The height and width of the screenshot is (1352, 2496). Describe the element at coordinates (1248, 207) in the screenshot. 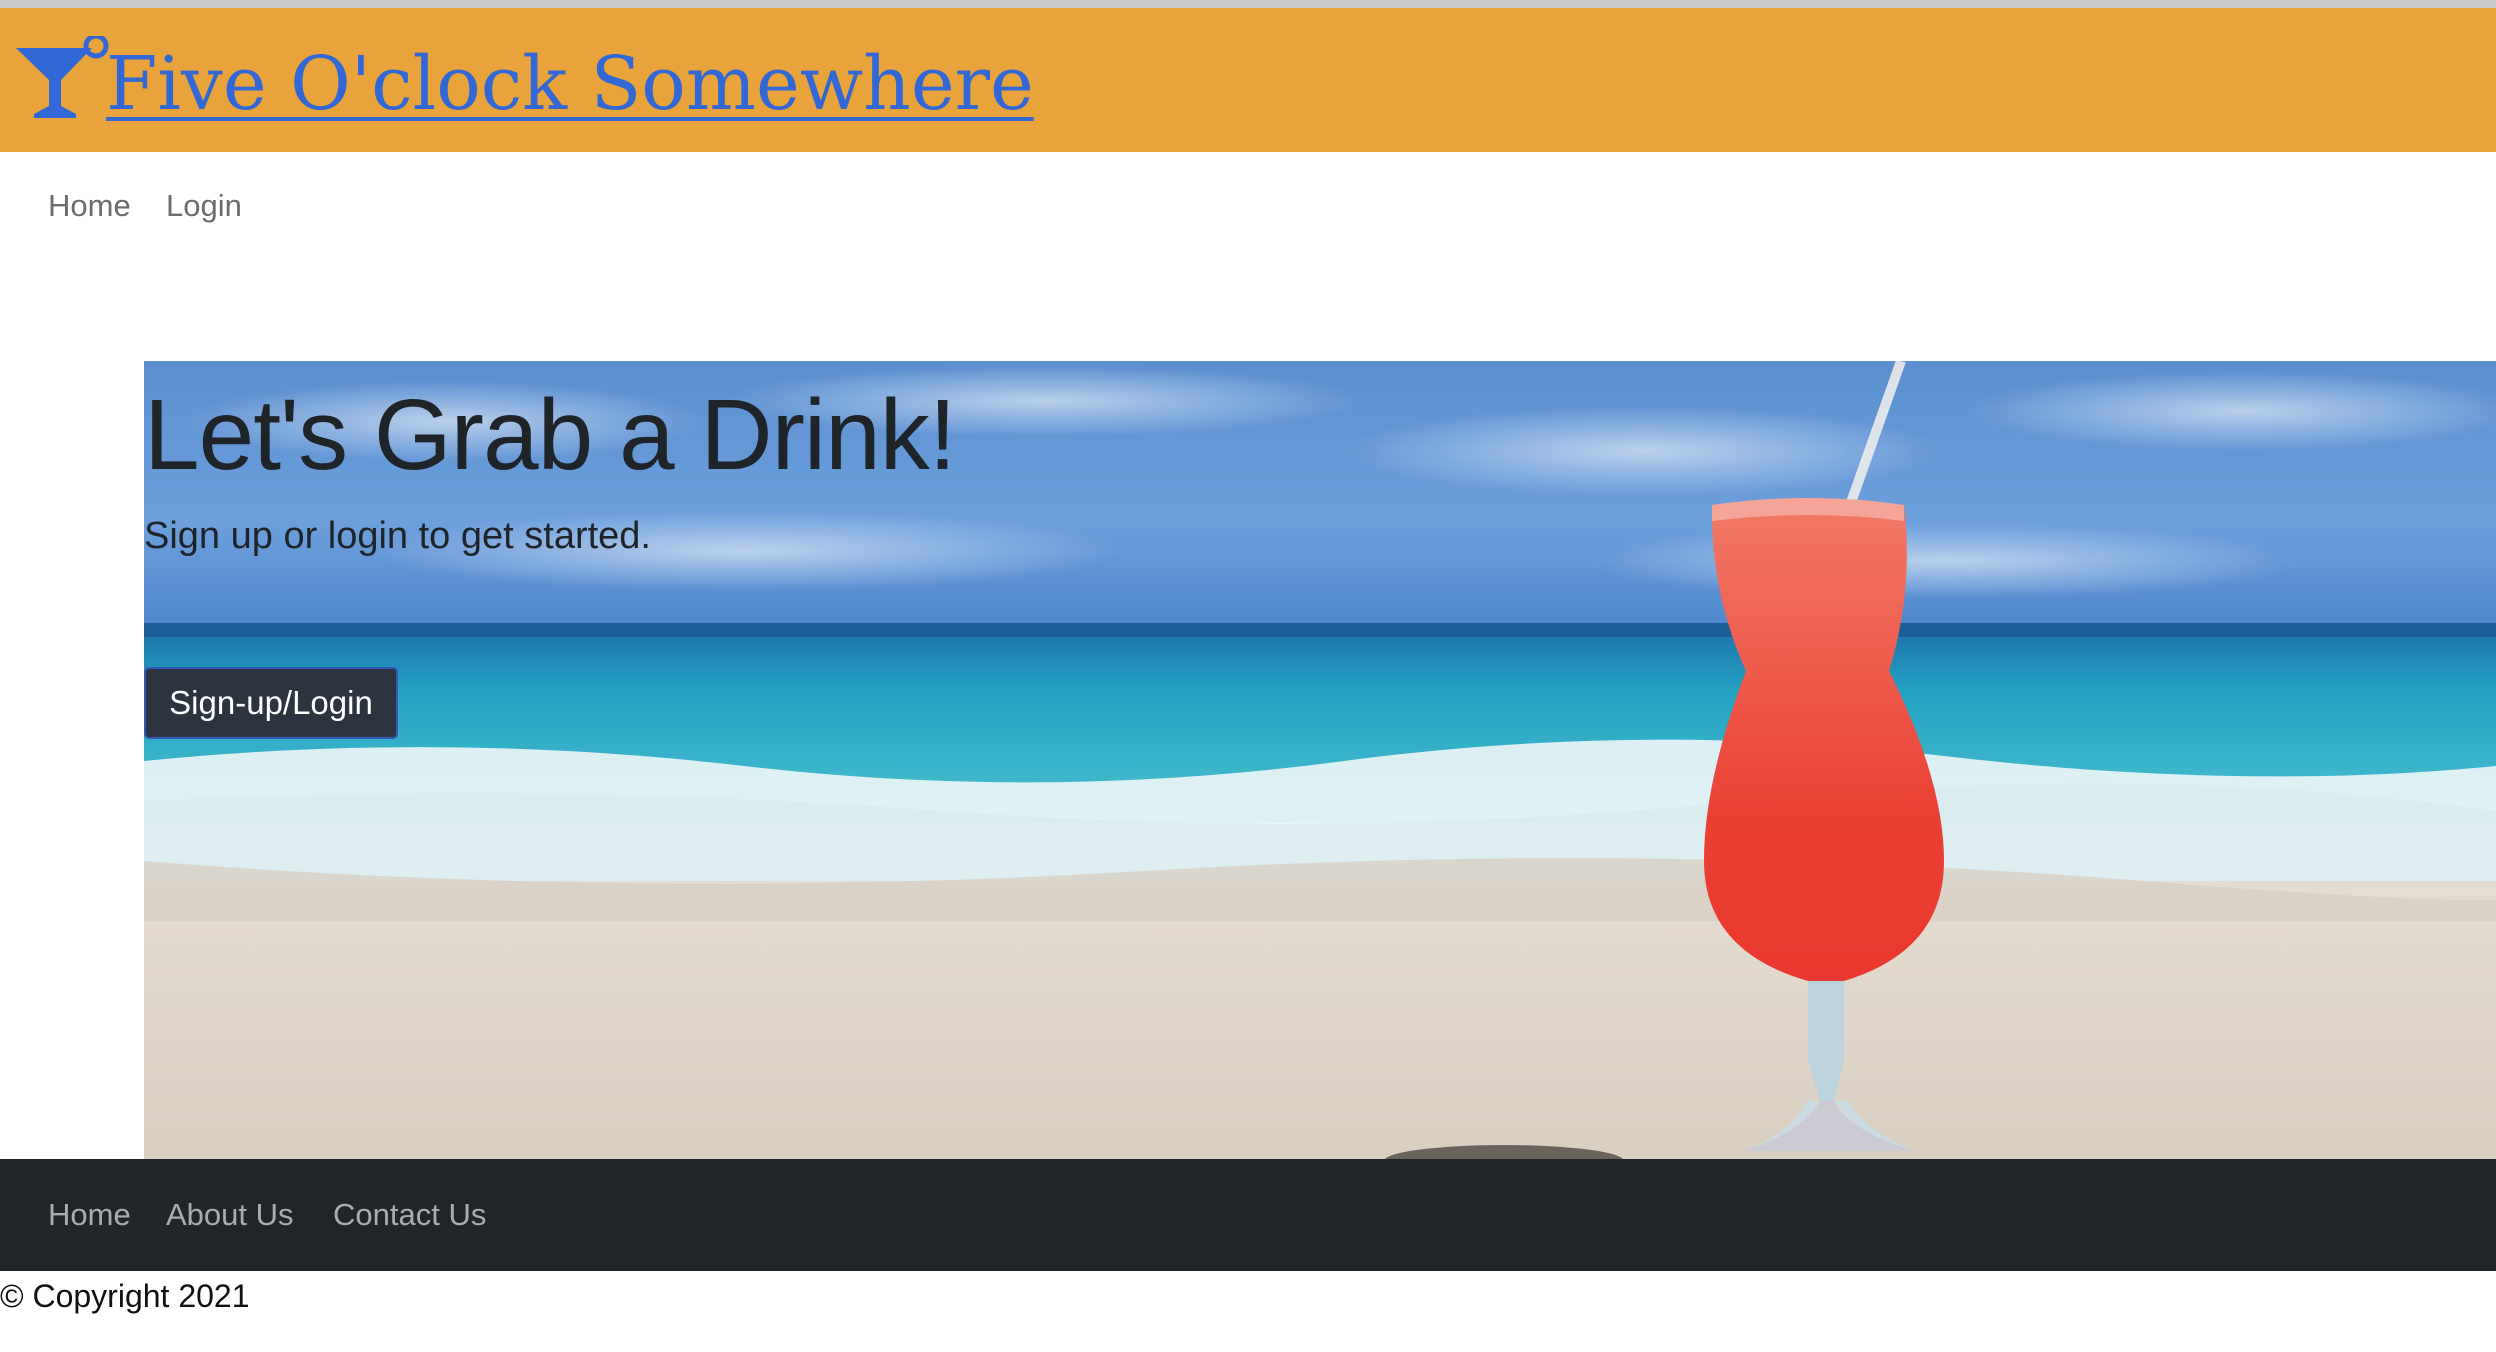

I see `top-nav: Home Login` at that location.